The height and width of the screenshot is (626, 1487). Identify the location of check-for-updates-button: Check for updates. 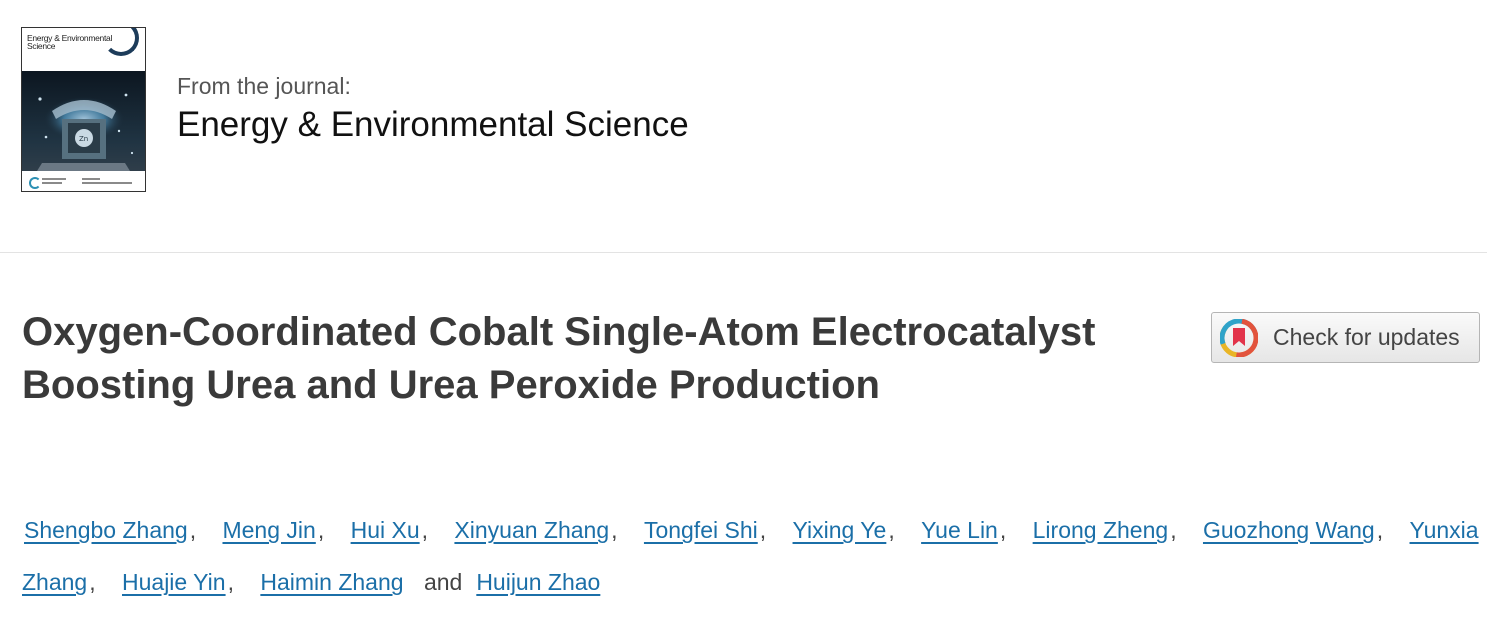
(1345, 337).